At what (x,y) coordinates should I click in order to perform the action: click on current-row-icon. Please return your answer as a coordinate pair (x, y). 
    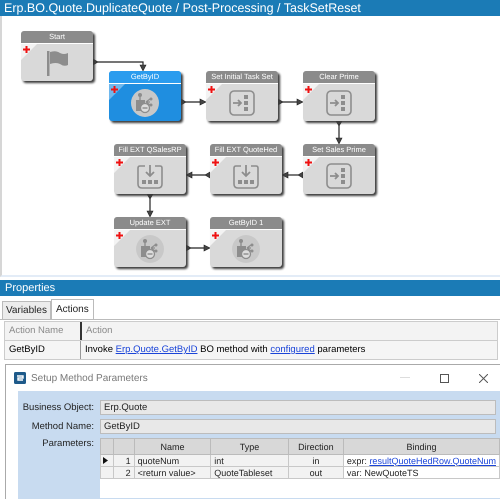
    Looking at the image, I should click on (105, 460).